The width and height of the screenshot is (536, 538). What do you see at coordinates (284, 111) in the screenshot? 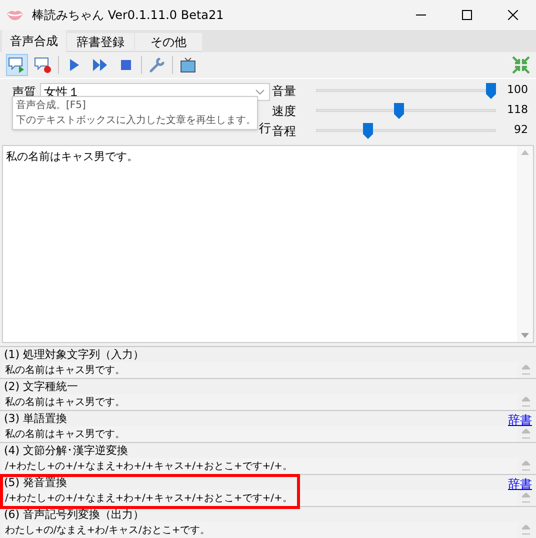
I see `slider-label: 速度` at bounding box center [284, 111].